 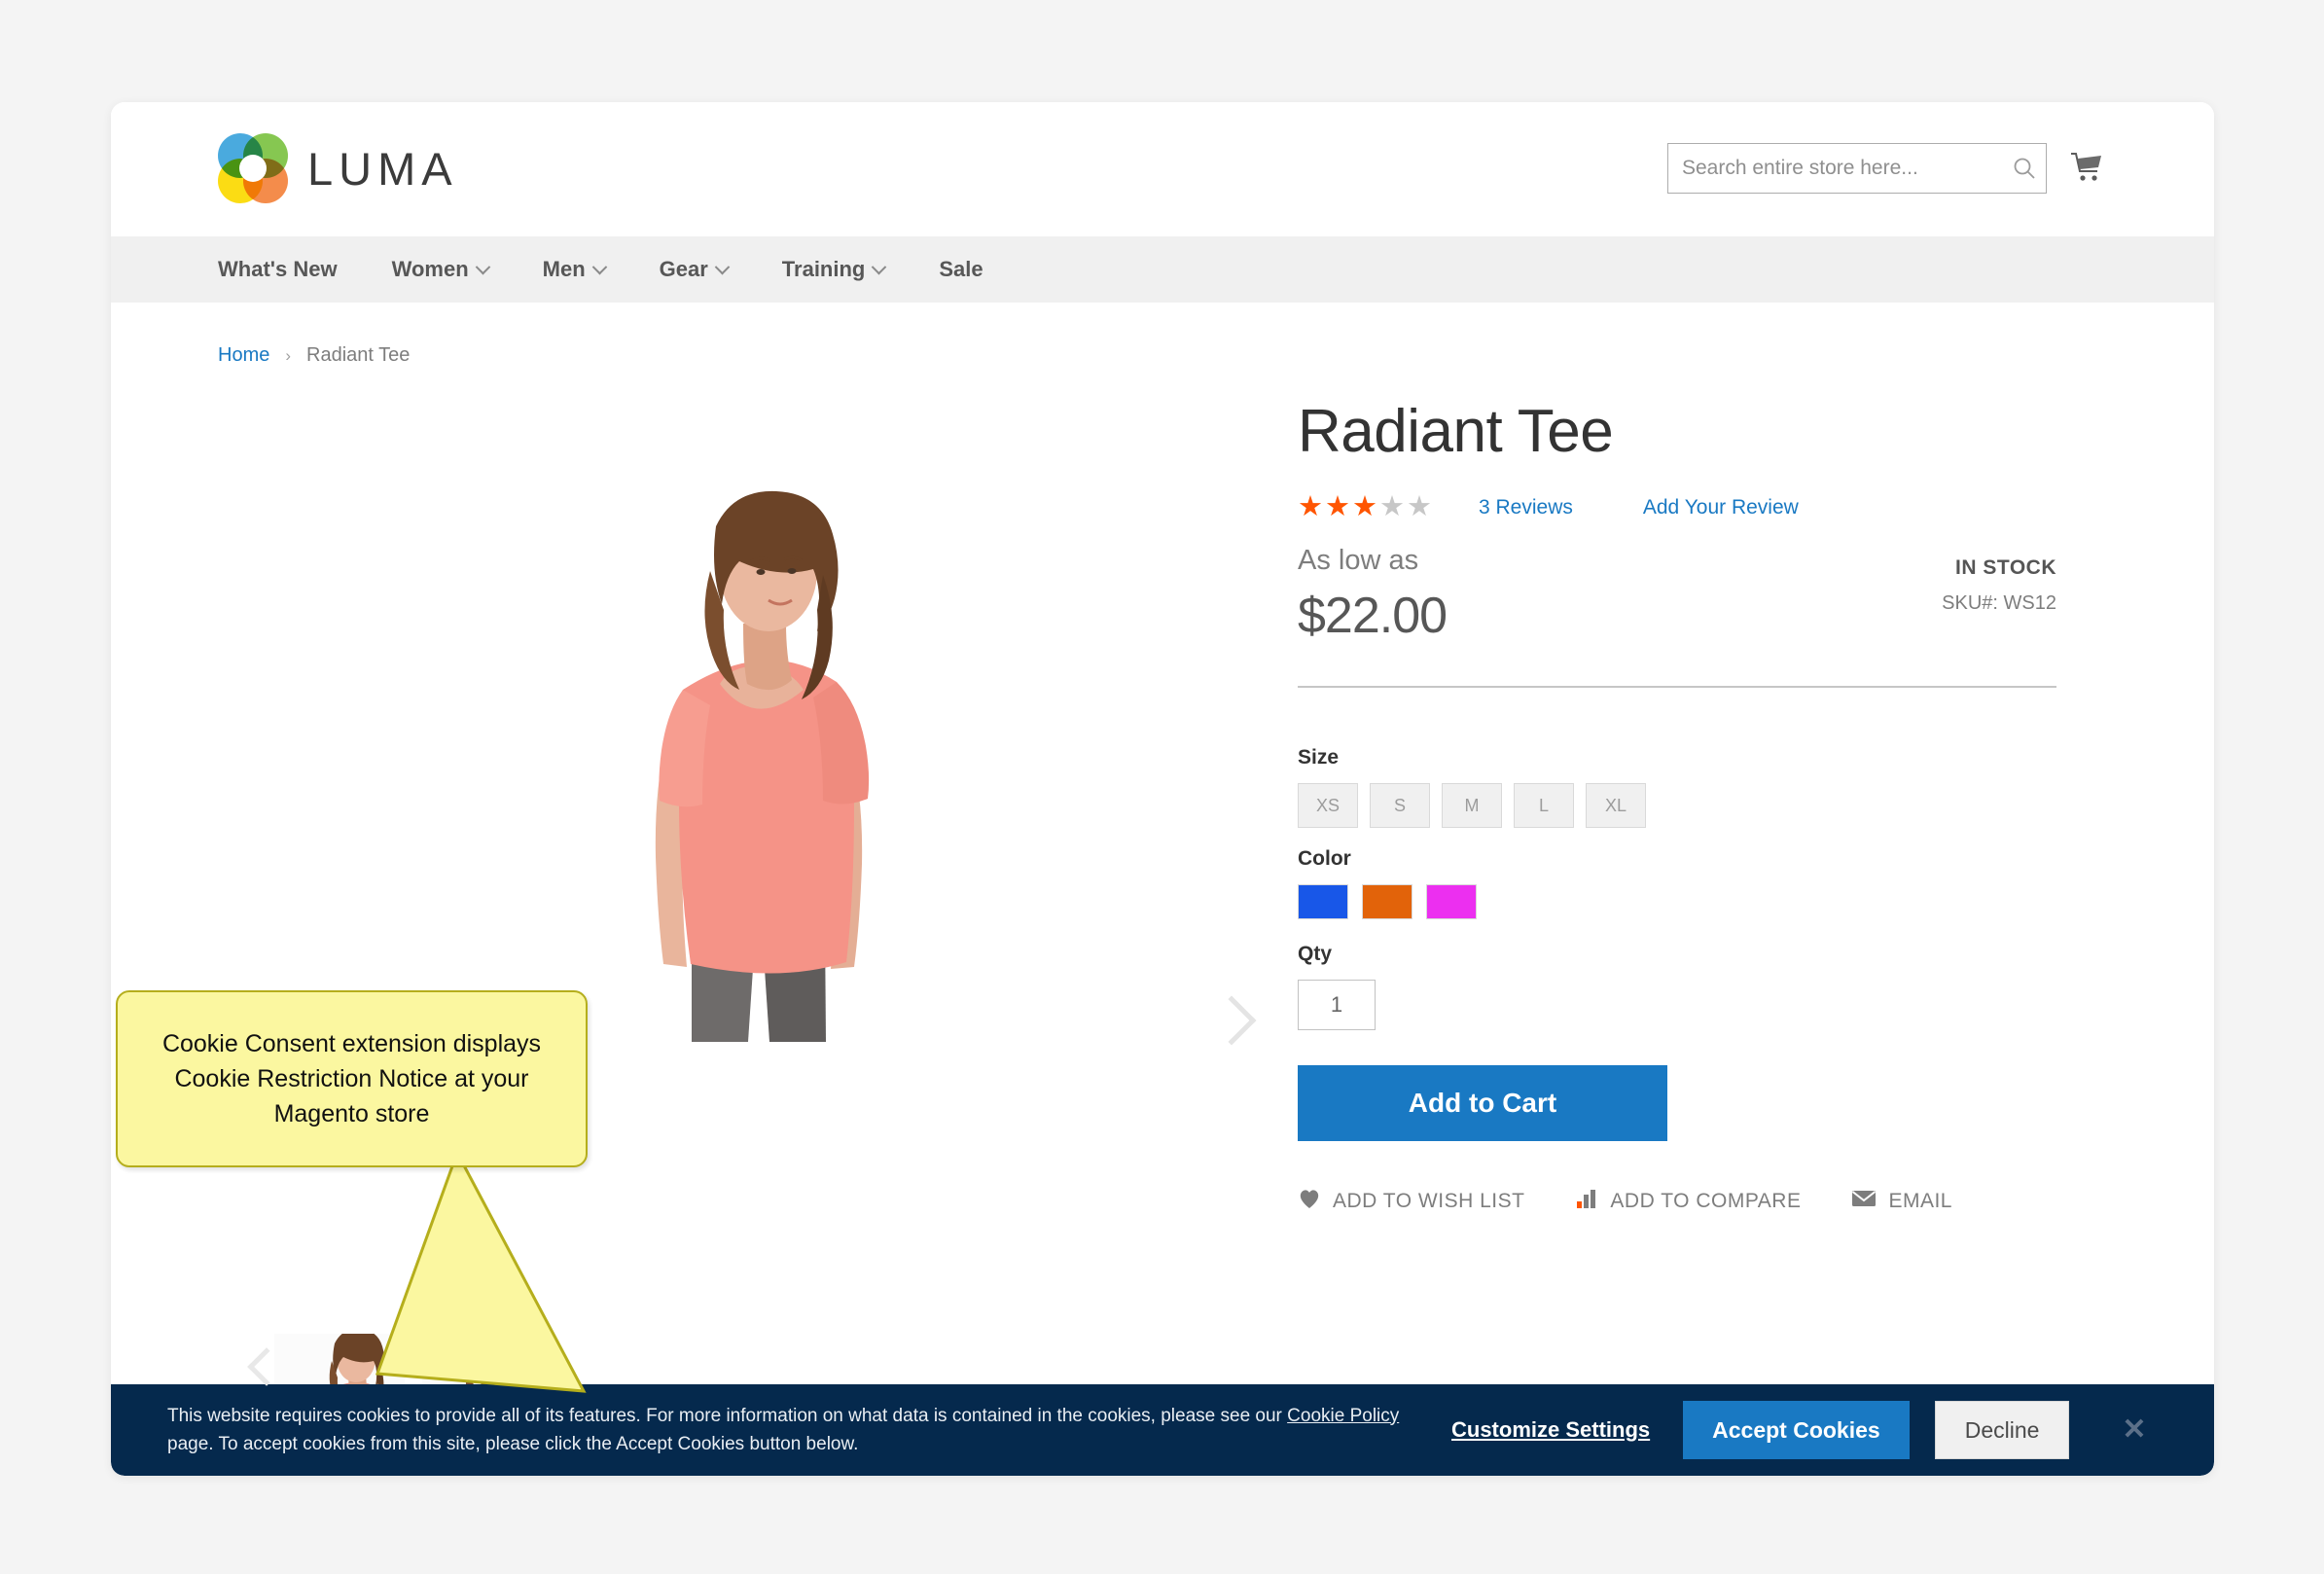 What do you see at coordinates (1544, 806) in the screenshot?
I see `size-swatch-l: L` at bounding box center [1544, 806].